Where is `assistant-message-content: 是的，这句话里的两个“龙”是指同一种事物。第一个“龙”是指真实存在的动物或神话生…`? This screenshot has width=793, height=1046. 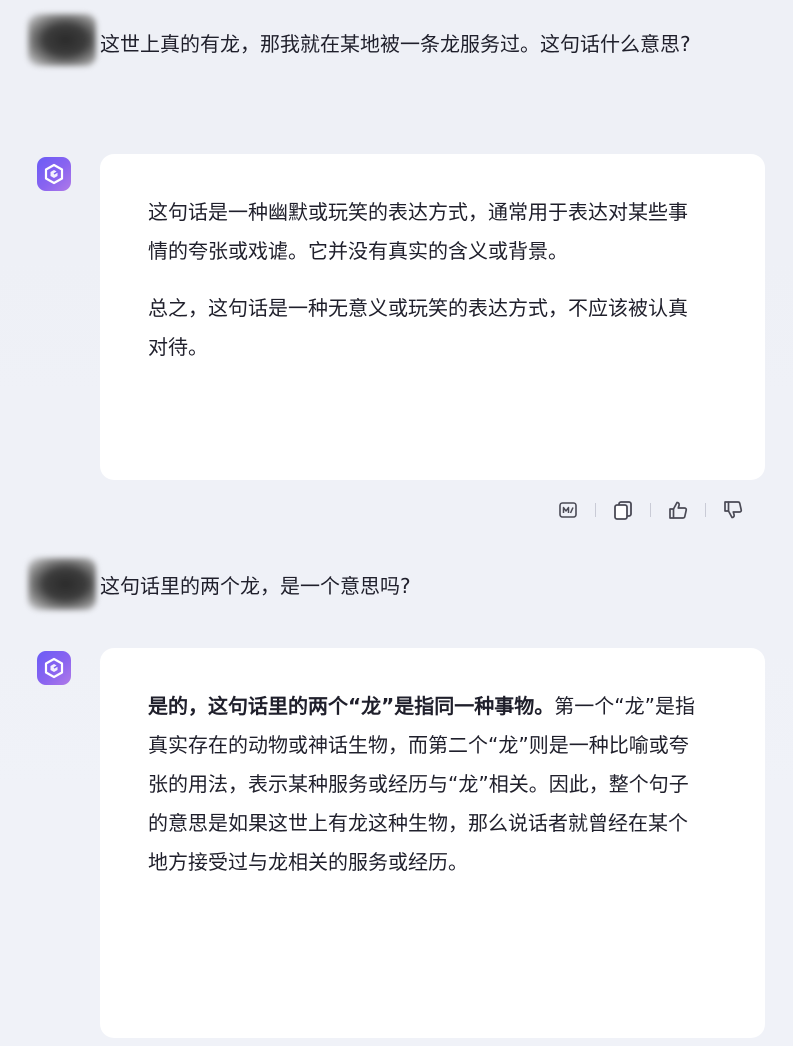
assistant-message-content: 是的，这句话里的两个“龙”是指同一种事物。第一个“龙”是指真实存在的动物或神话生… is located at coordinates (427, 784).